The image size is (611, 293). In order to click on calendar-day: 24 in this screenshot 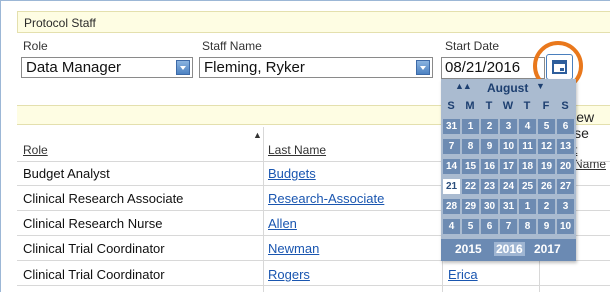, I will do `click(508, 186)`.